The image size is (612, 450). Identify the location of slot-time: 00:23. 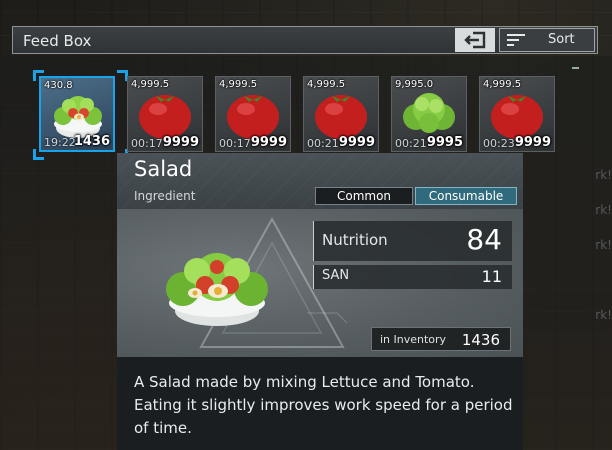
(499, 143).